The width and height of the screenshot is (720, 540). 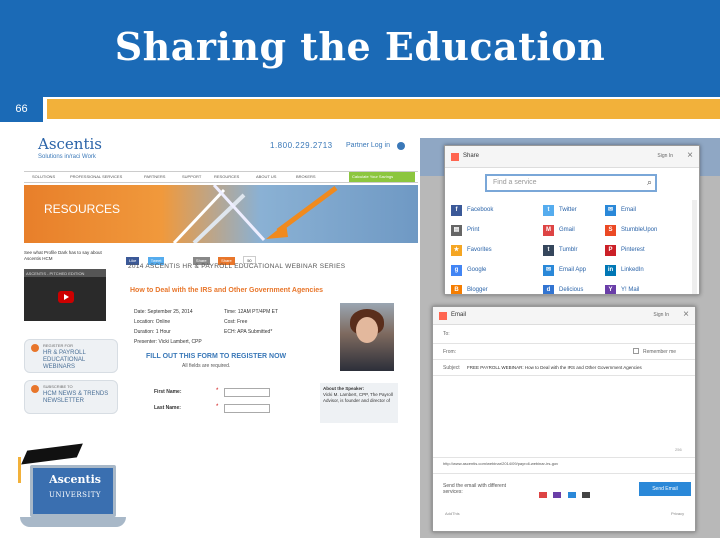 What do you see at coordinates (73, 522) in the screenshot?
I see `laptop-base` at bounding box center [73, 522].